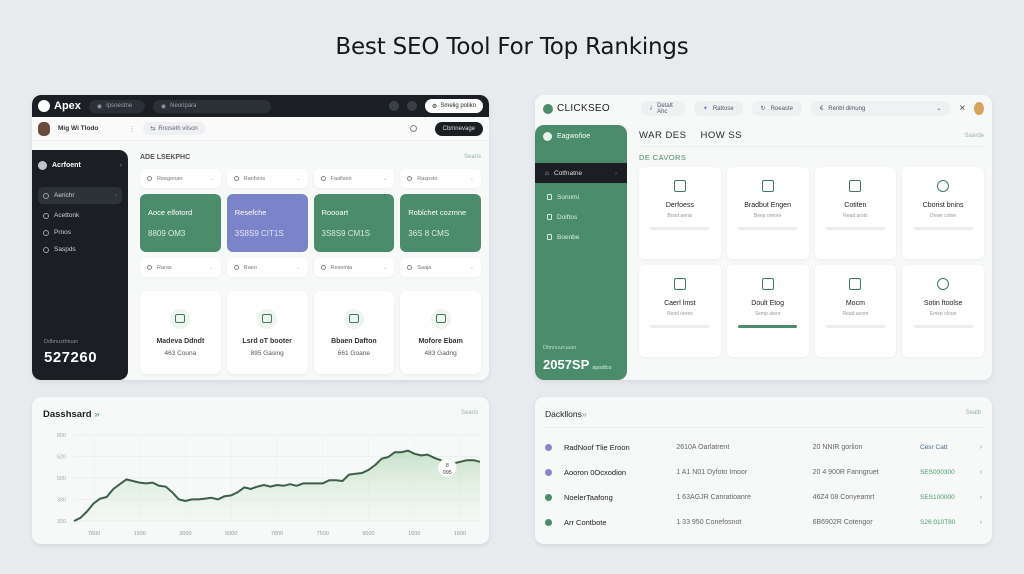 Image resolution: width=1024 pixels, height=574 pixels. Describe the element at coordinates (59, 106) in the screenshot. I see `apex-logo: Apex` at that location.